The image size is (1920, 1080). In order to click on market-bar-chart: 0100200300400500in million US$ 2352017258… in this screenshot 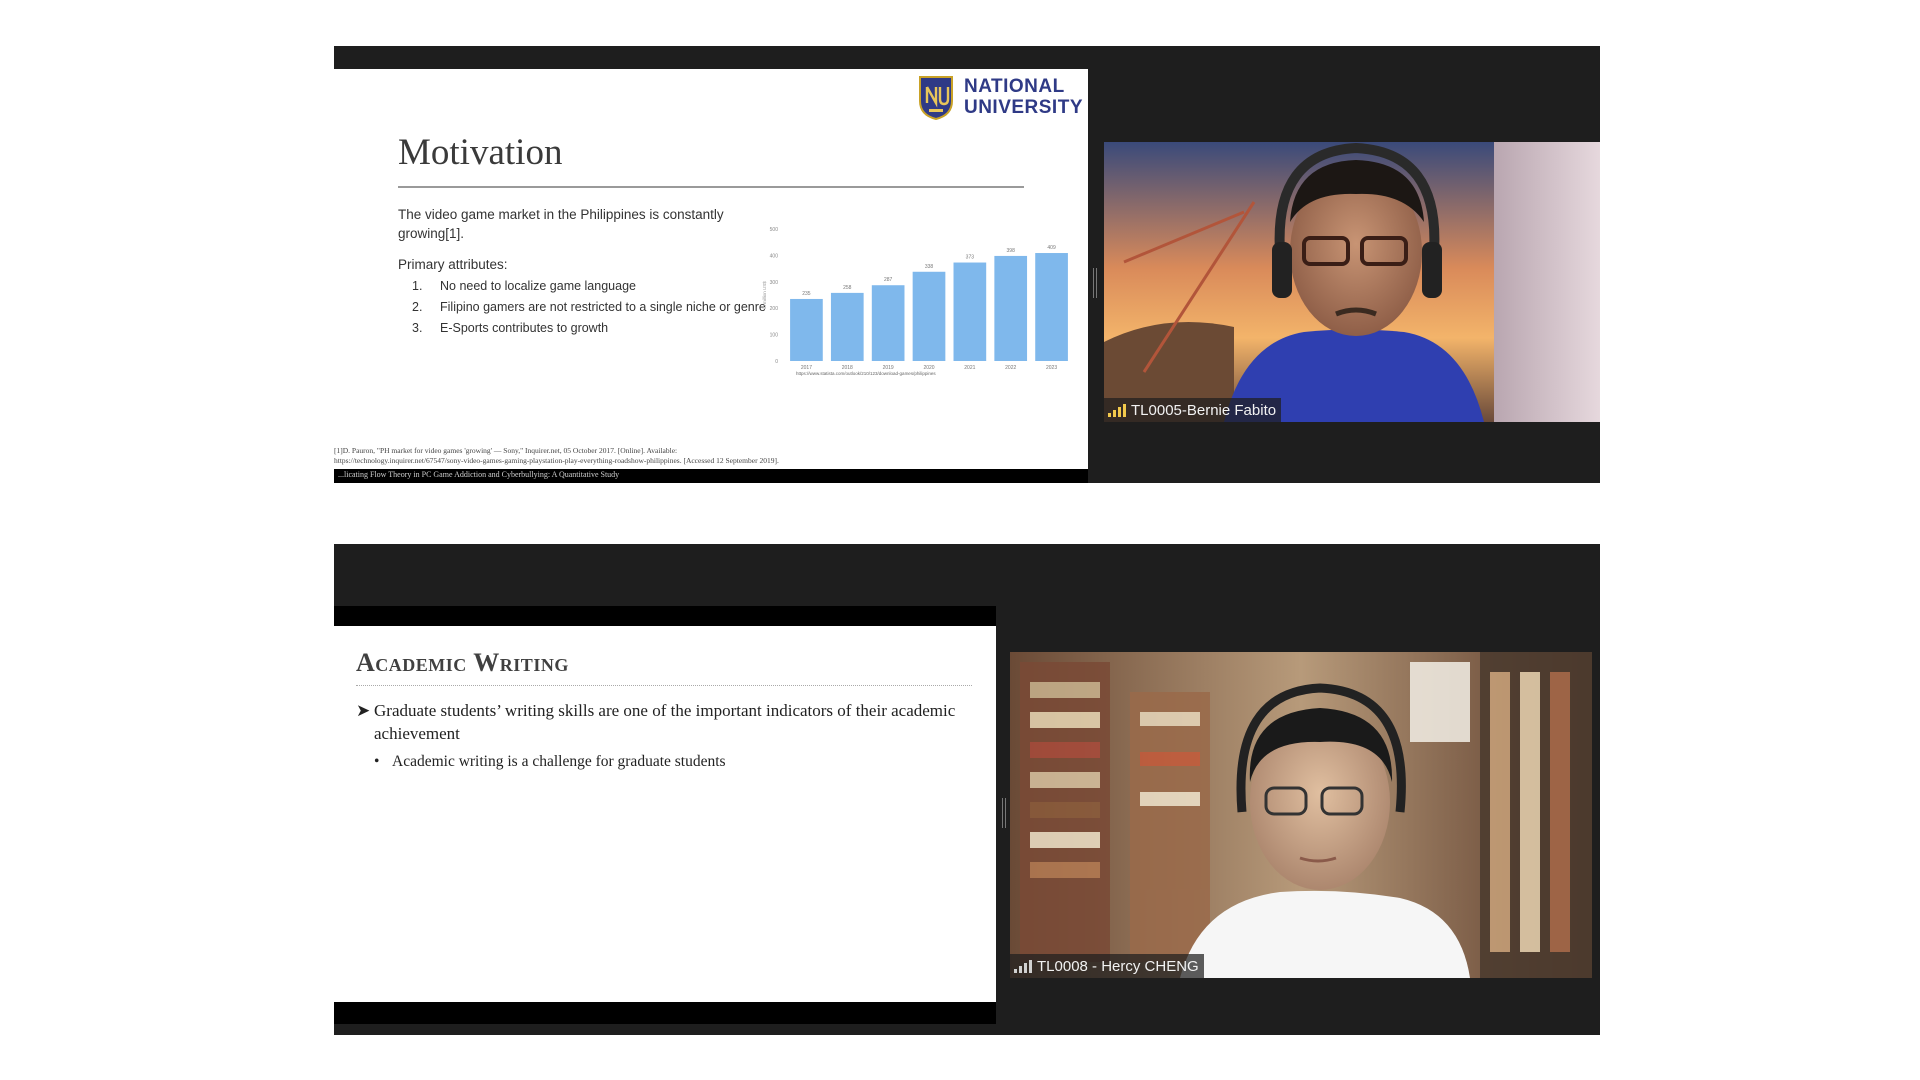, I will do `click(915, 301)`.